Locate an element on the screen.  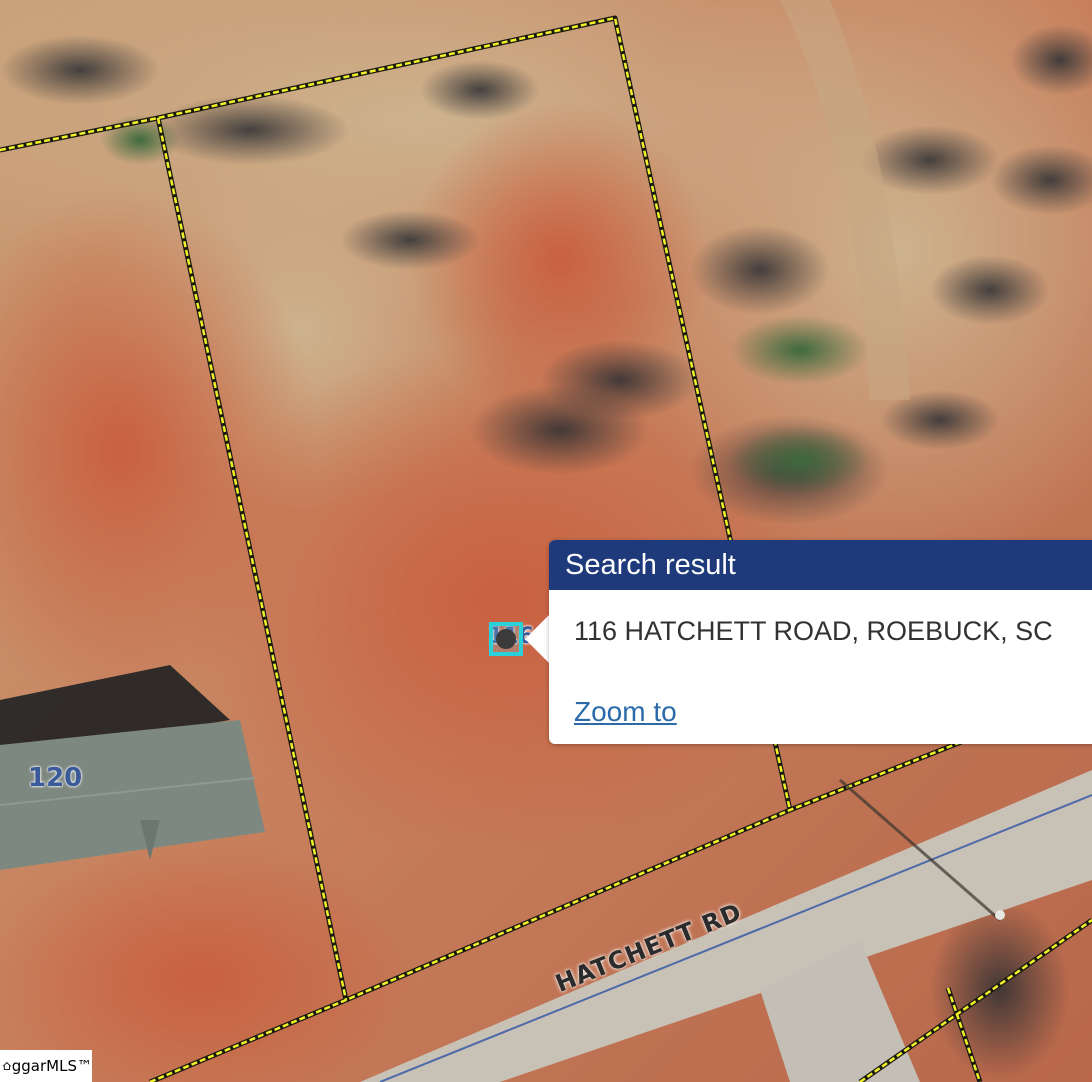
mls-logo: ggarMLS™ is located at coordinates (46, 1066).